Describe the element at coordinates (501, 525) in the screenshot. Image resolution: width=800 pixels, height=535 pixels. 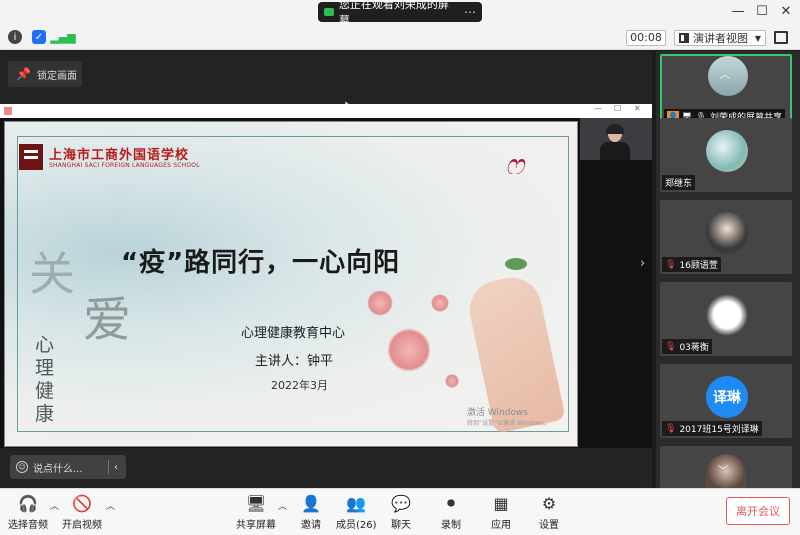
I see `apps-label: 应用` at that location.